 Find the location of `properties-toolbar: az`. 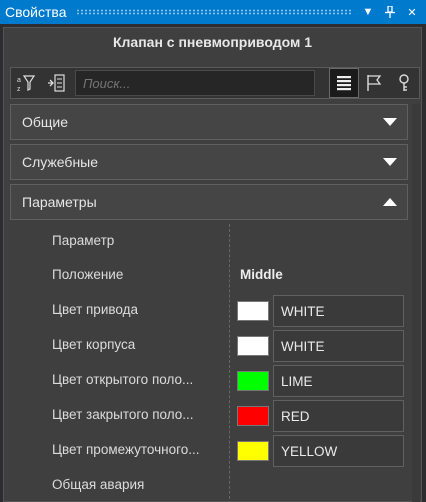

properties-toolbar: az is located at coordinates (215, 83).